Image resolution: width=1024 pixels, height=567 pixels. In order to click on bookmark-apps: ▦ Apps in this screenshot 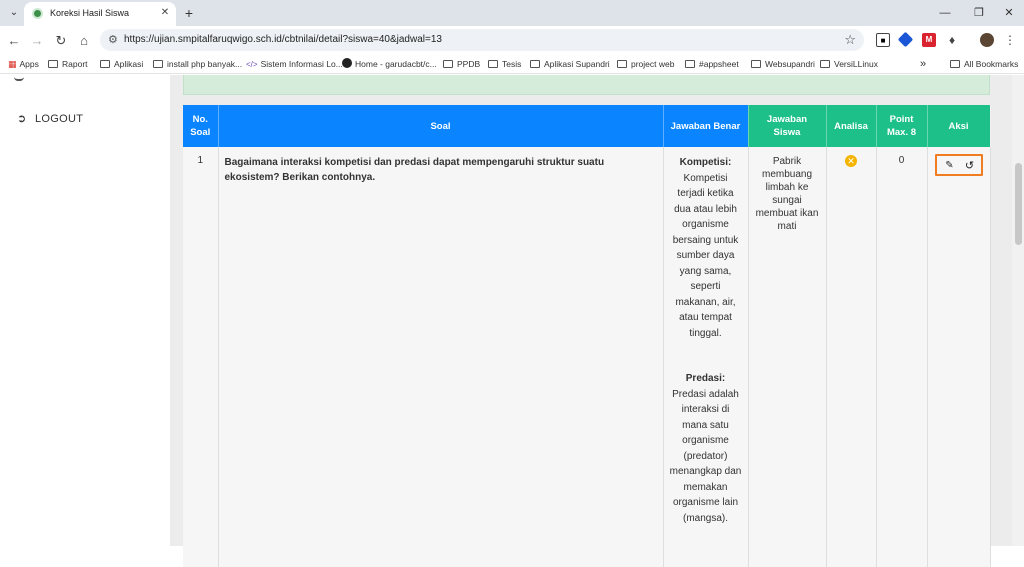, I will do `click(23, 64)`.